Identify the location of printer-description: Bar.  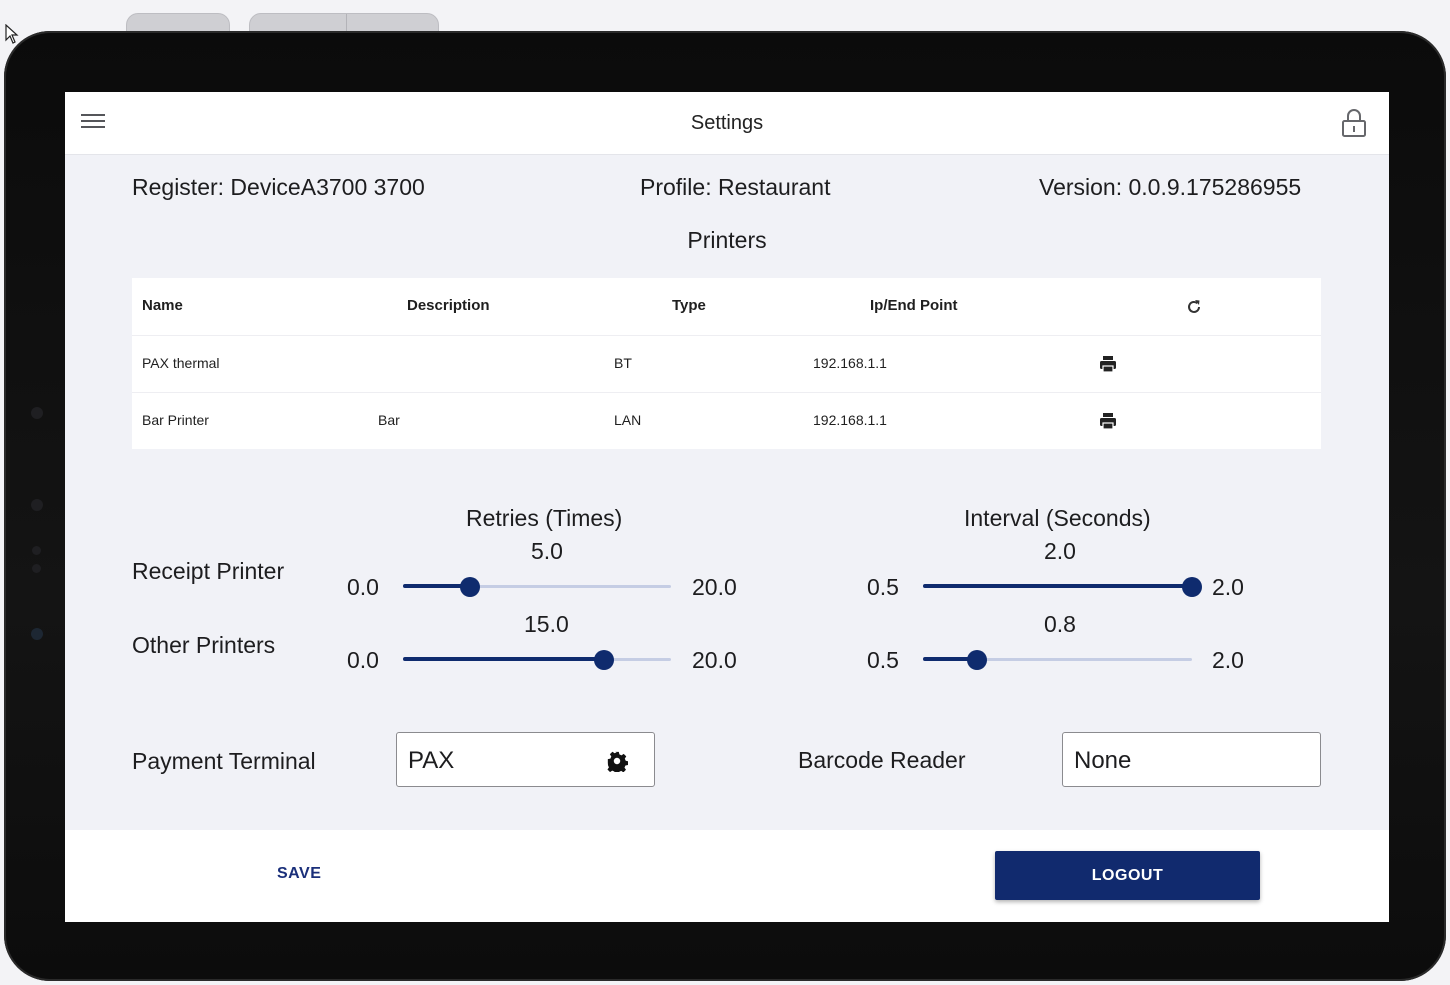
(389, 420).